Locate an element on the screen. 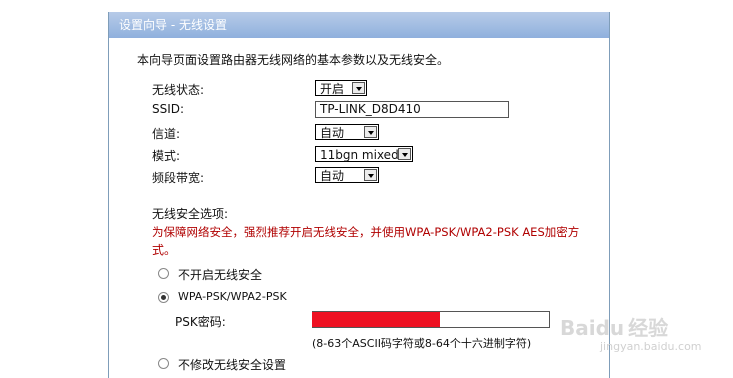 Image resolution: width=733 pixels, height=378 pixels. wireless-status-select: 开启 is located at coordinates (341, 88).